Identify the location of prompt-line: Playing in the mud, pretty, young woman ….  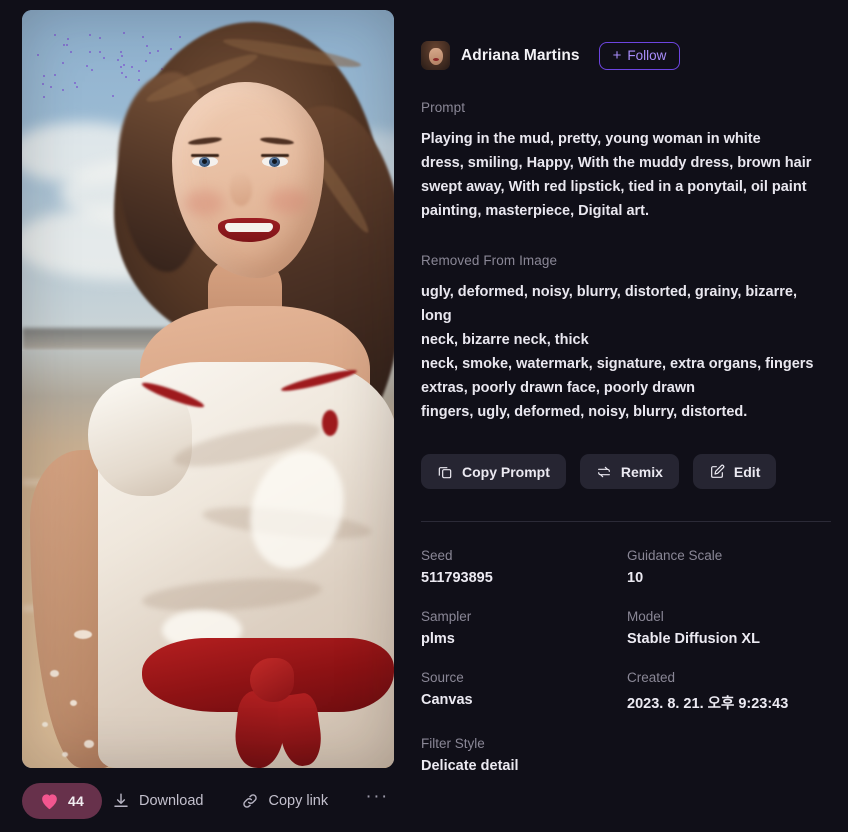
(591, 139).